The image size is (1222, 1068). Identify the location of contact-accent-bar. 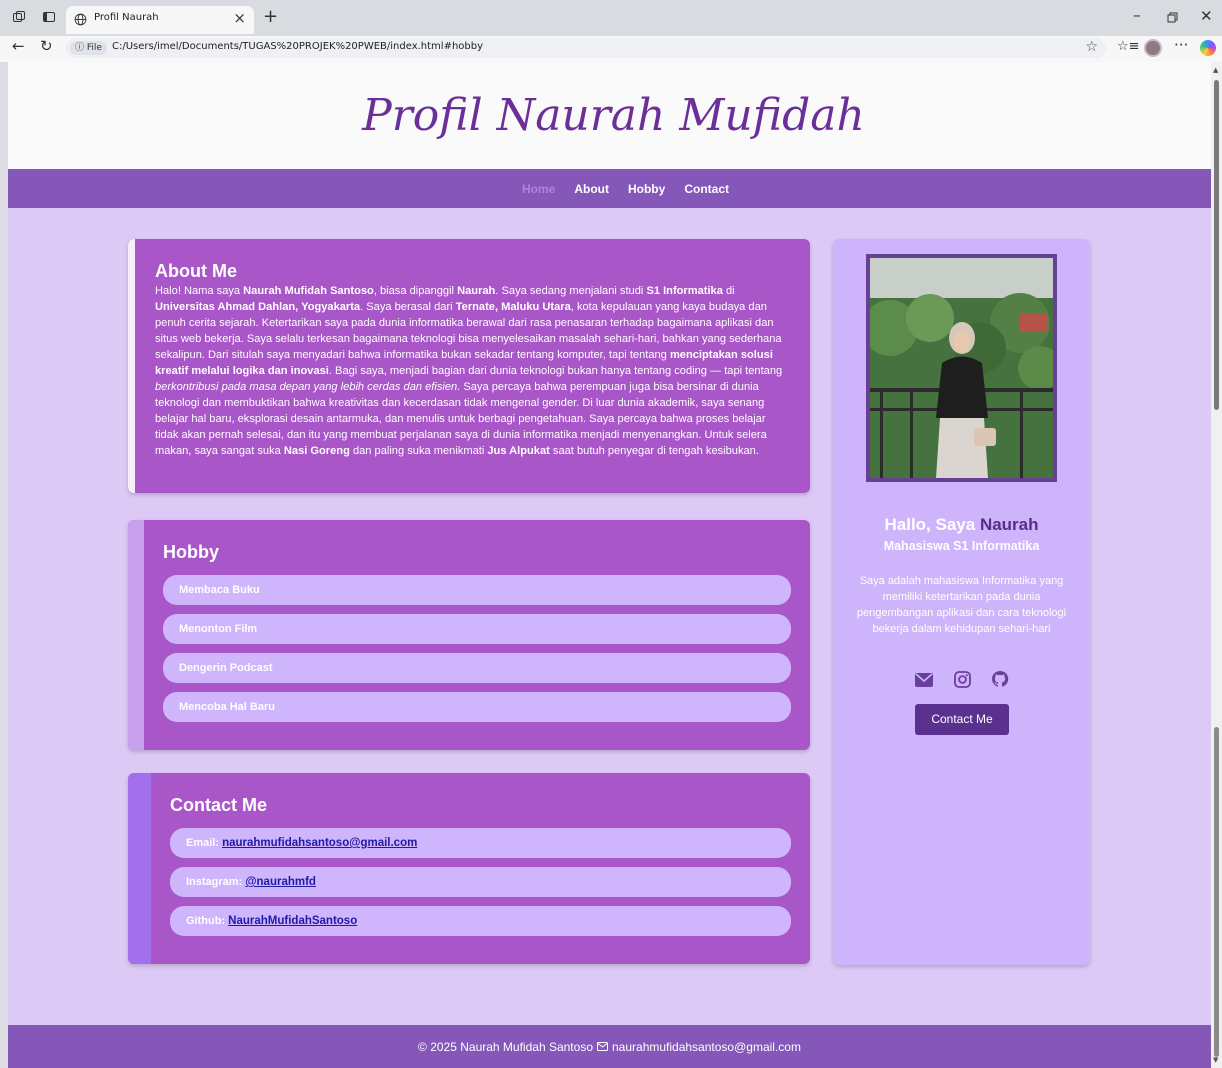
(139, 868).